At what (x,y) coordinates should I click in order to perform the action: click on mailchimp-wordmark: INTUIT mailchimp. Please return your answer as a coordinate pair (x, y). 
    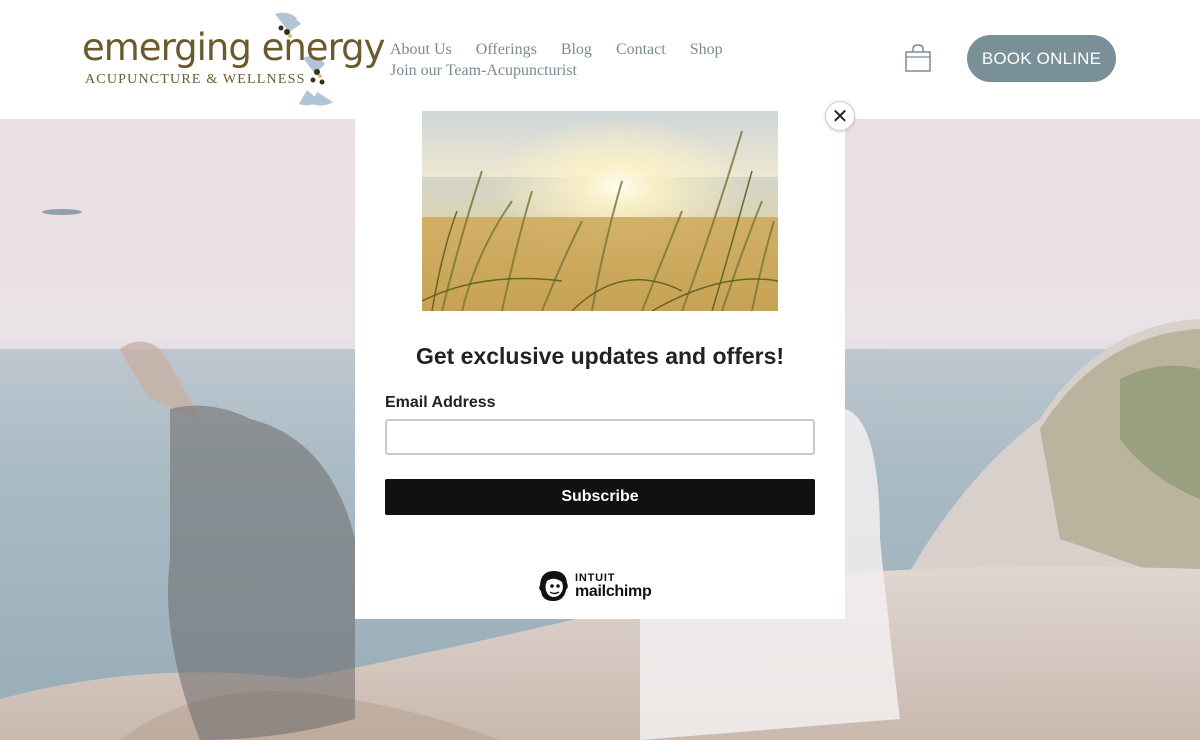
    Looking at the image, I should click on (613, 585).